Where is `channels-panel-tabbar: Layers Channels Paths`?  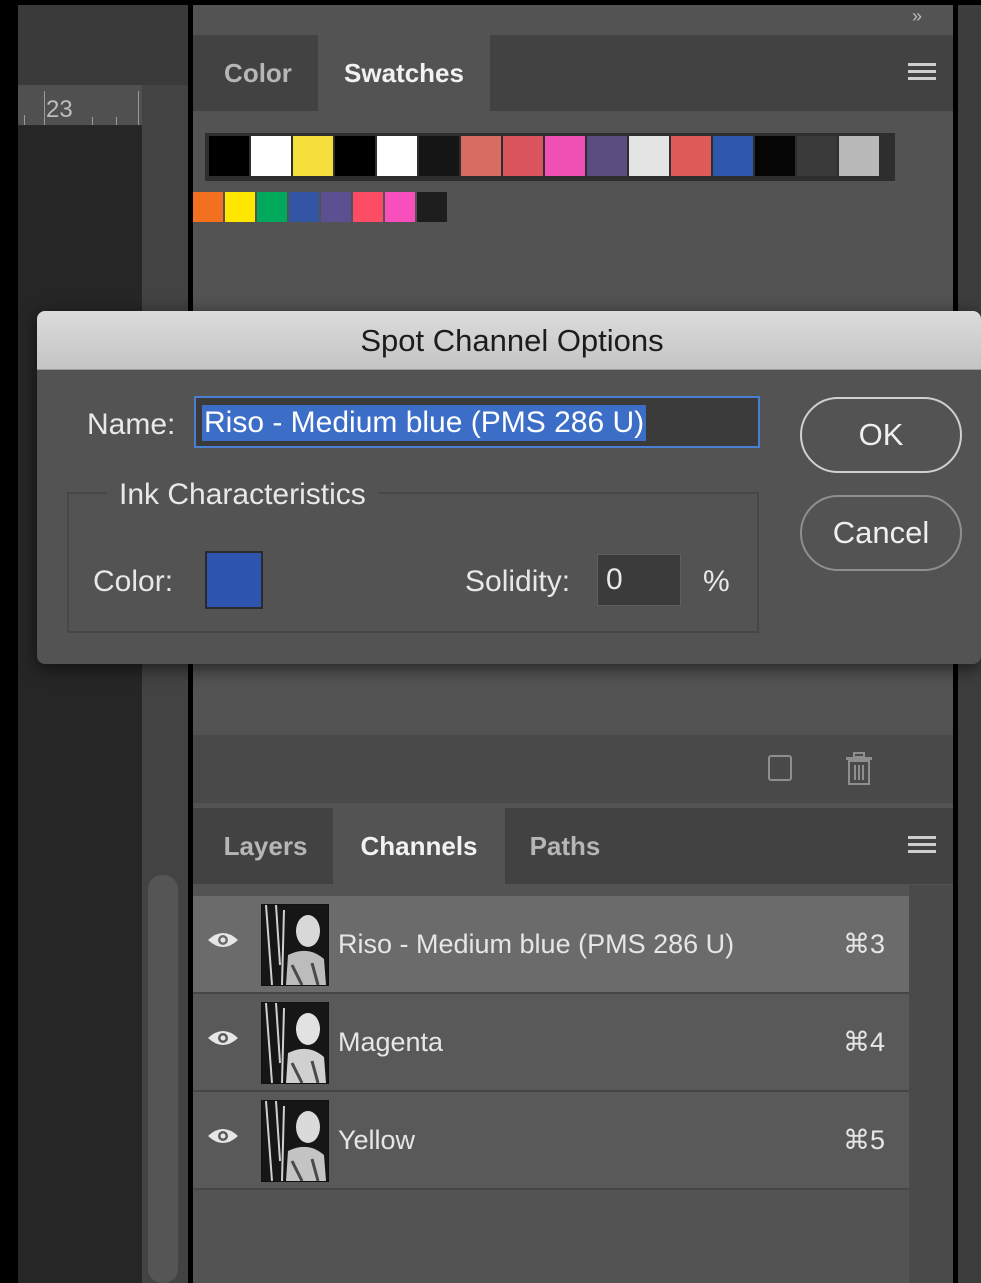
channels-panel-tabbar: Layers Channels Paths is located at coordinates (573, 846).